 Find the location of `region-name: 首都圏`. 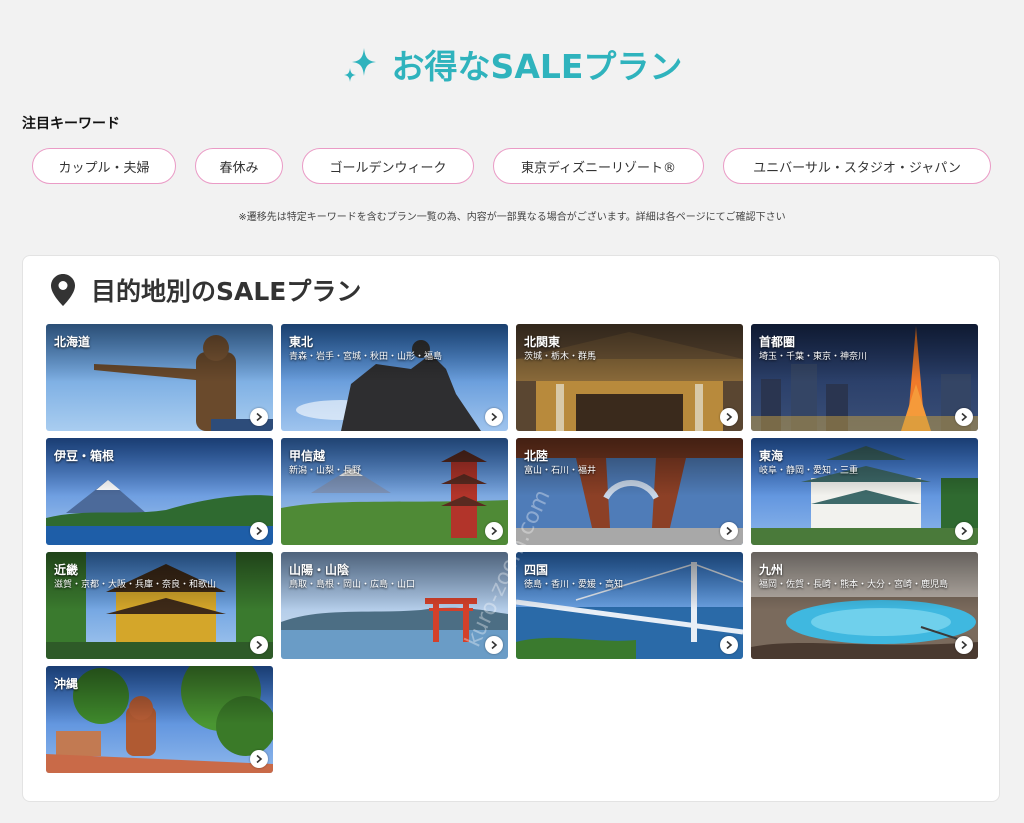

region-name: 首都圏 is located at coordinates (777, 342).